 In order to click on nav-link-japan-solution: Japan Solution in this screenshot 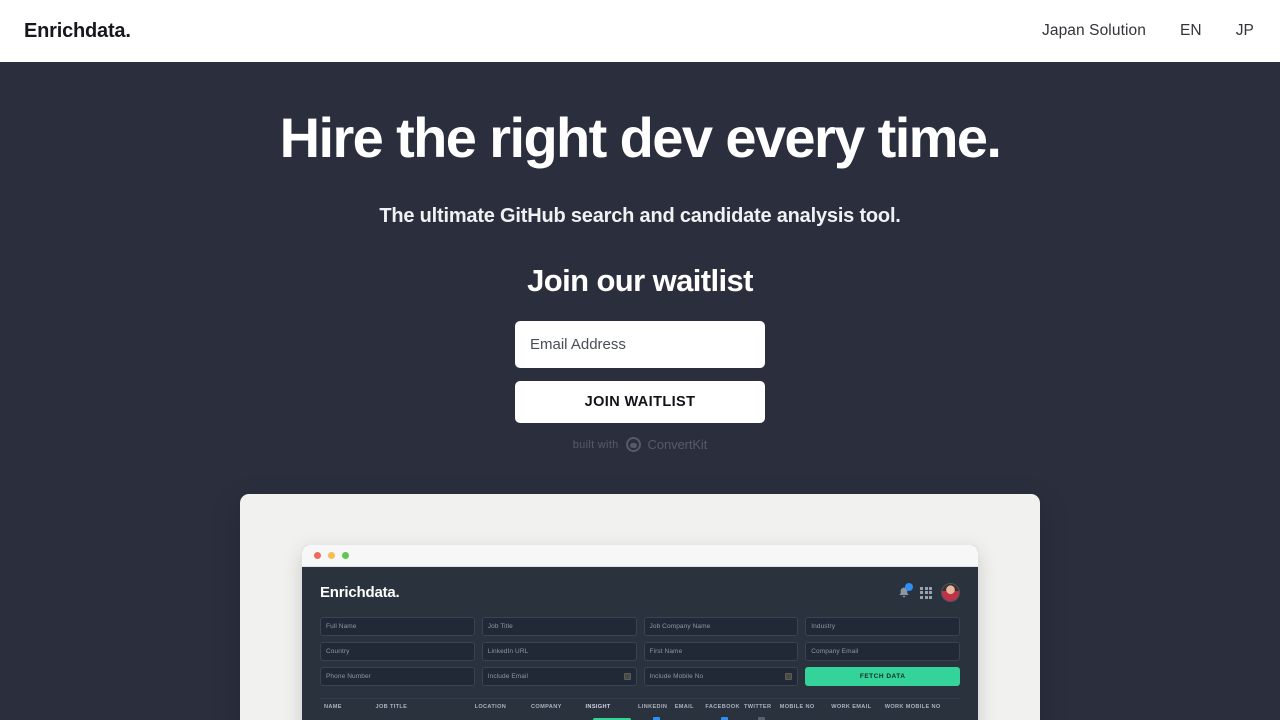, I will do `click(1094, 31)`.